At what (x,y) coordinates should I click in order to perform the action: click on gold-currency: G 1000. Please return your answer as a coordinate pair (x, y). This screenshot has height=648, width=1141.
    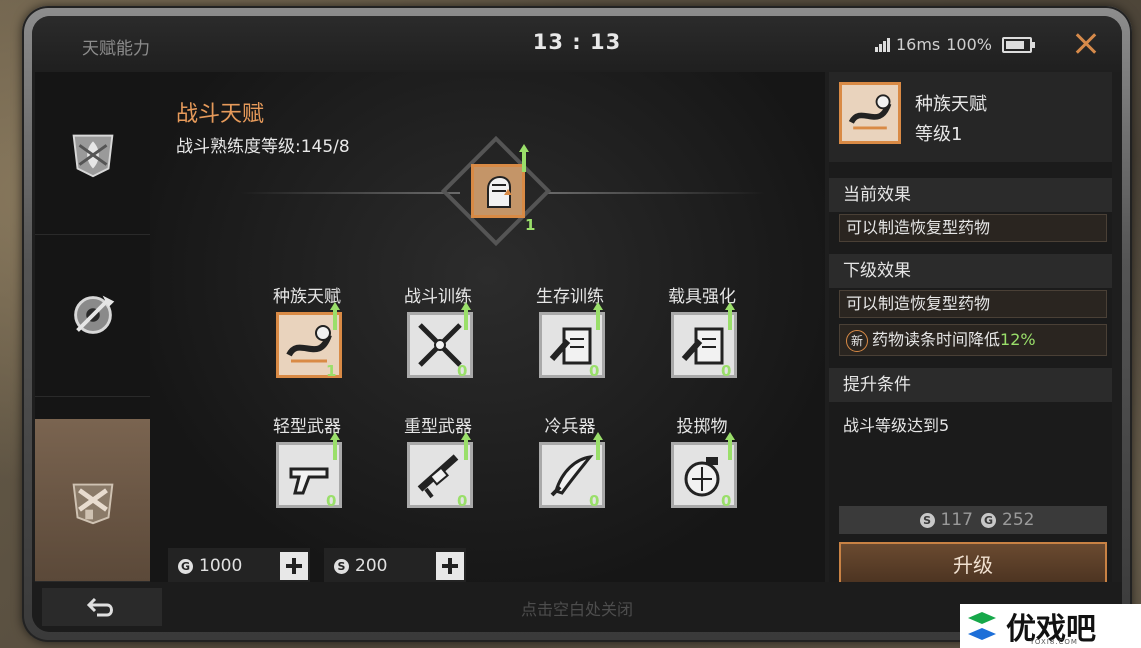
    Looking at the image, I should click on (239, 566).